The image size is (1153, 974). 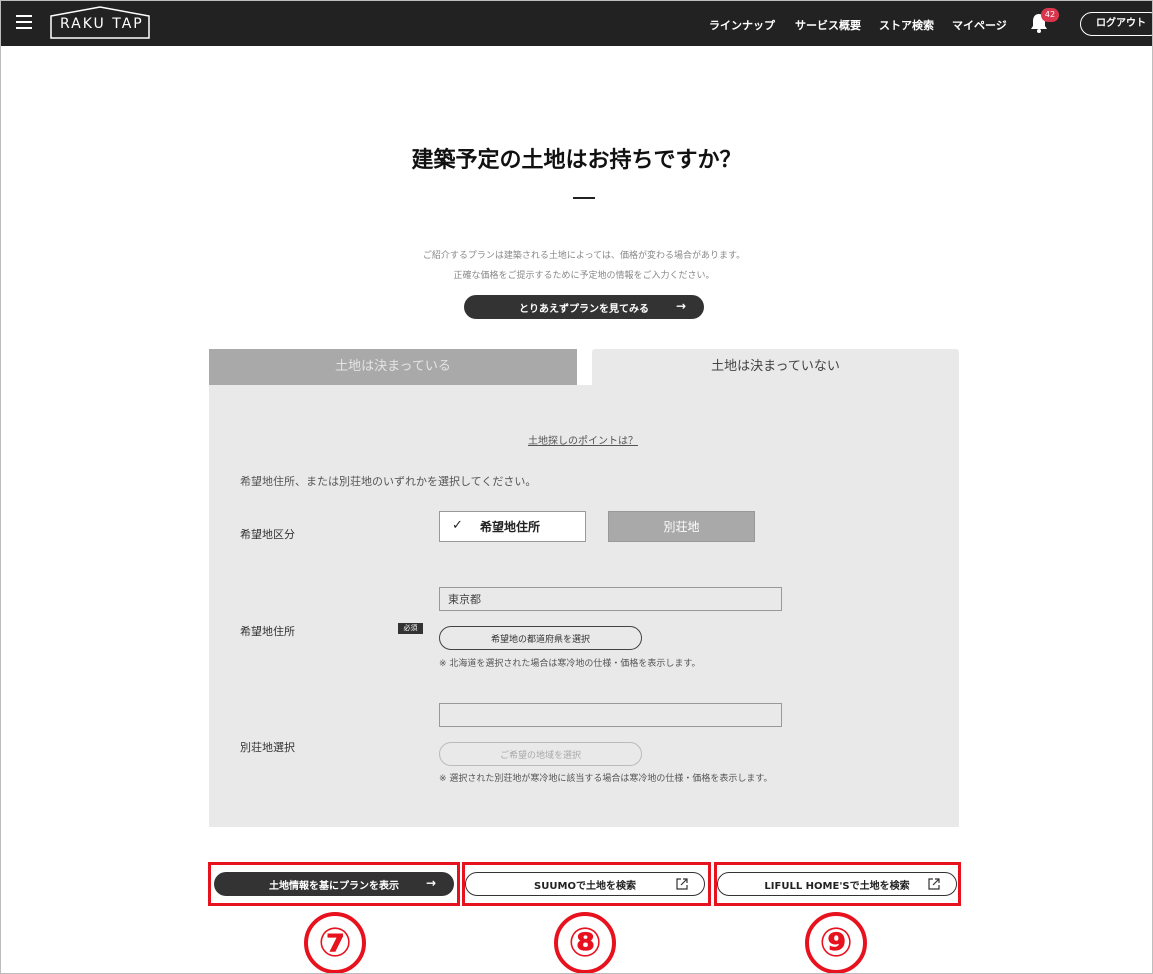 What do you see at coordinates (584, 198) in the screenshot?
I see `title-divider` at bounding box center [584, 198].